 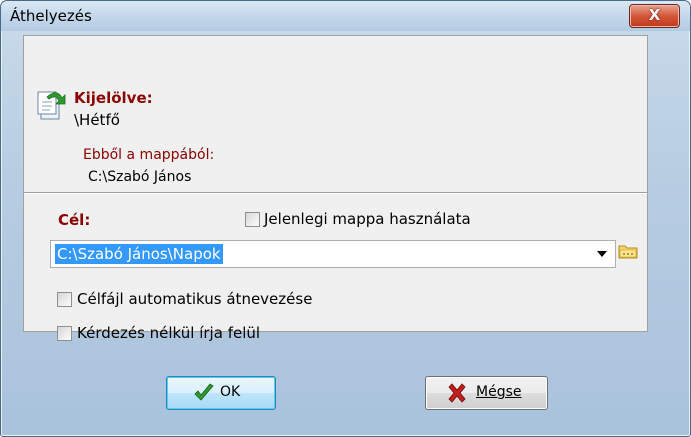 I want to click on cancel-button: Mégse, so click(x=486, y=393).